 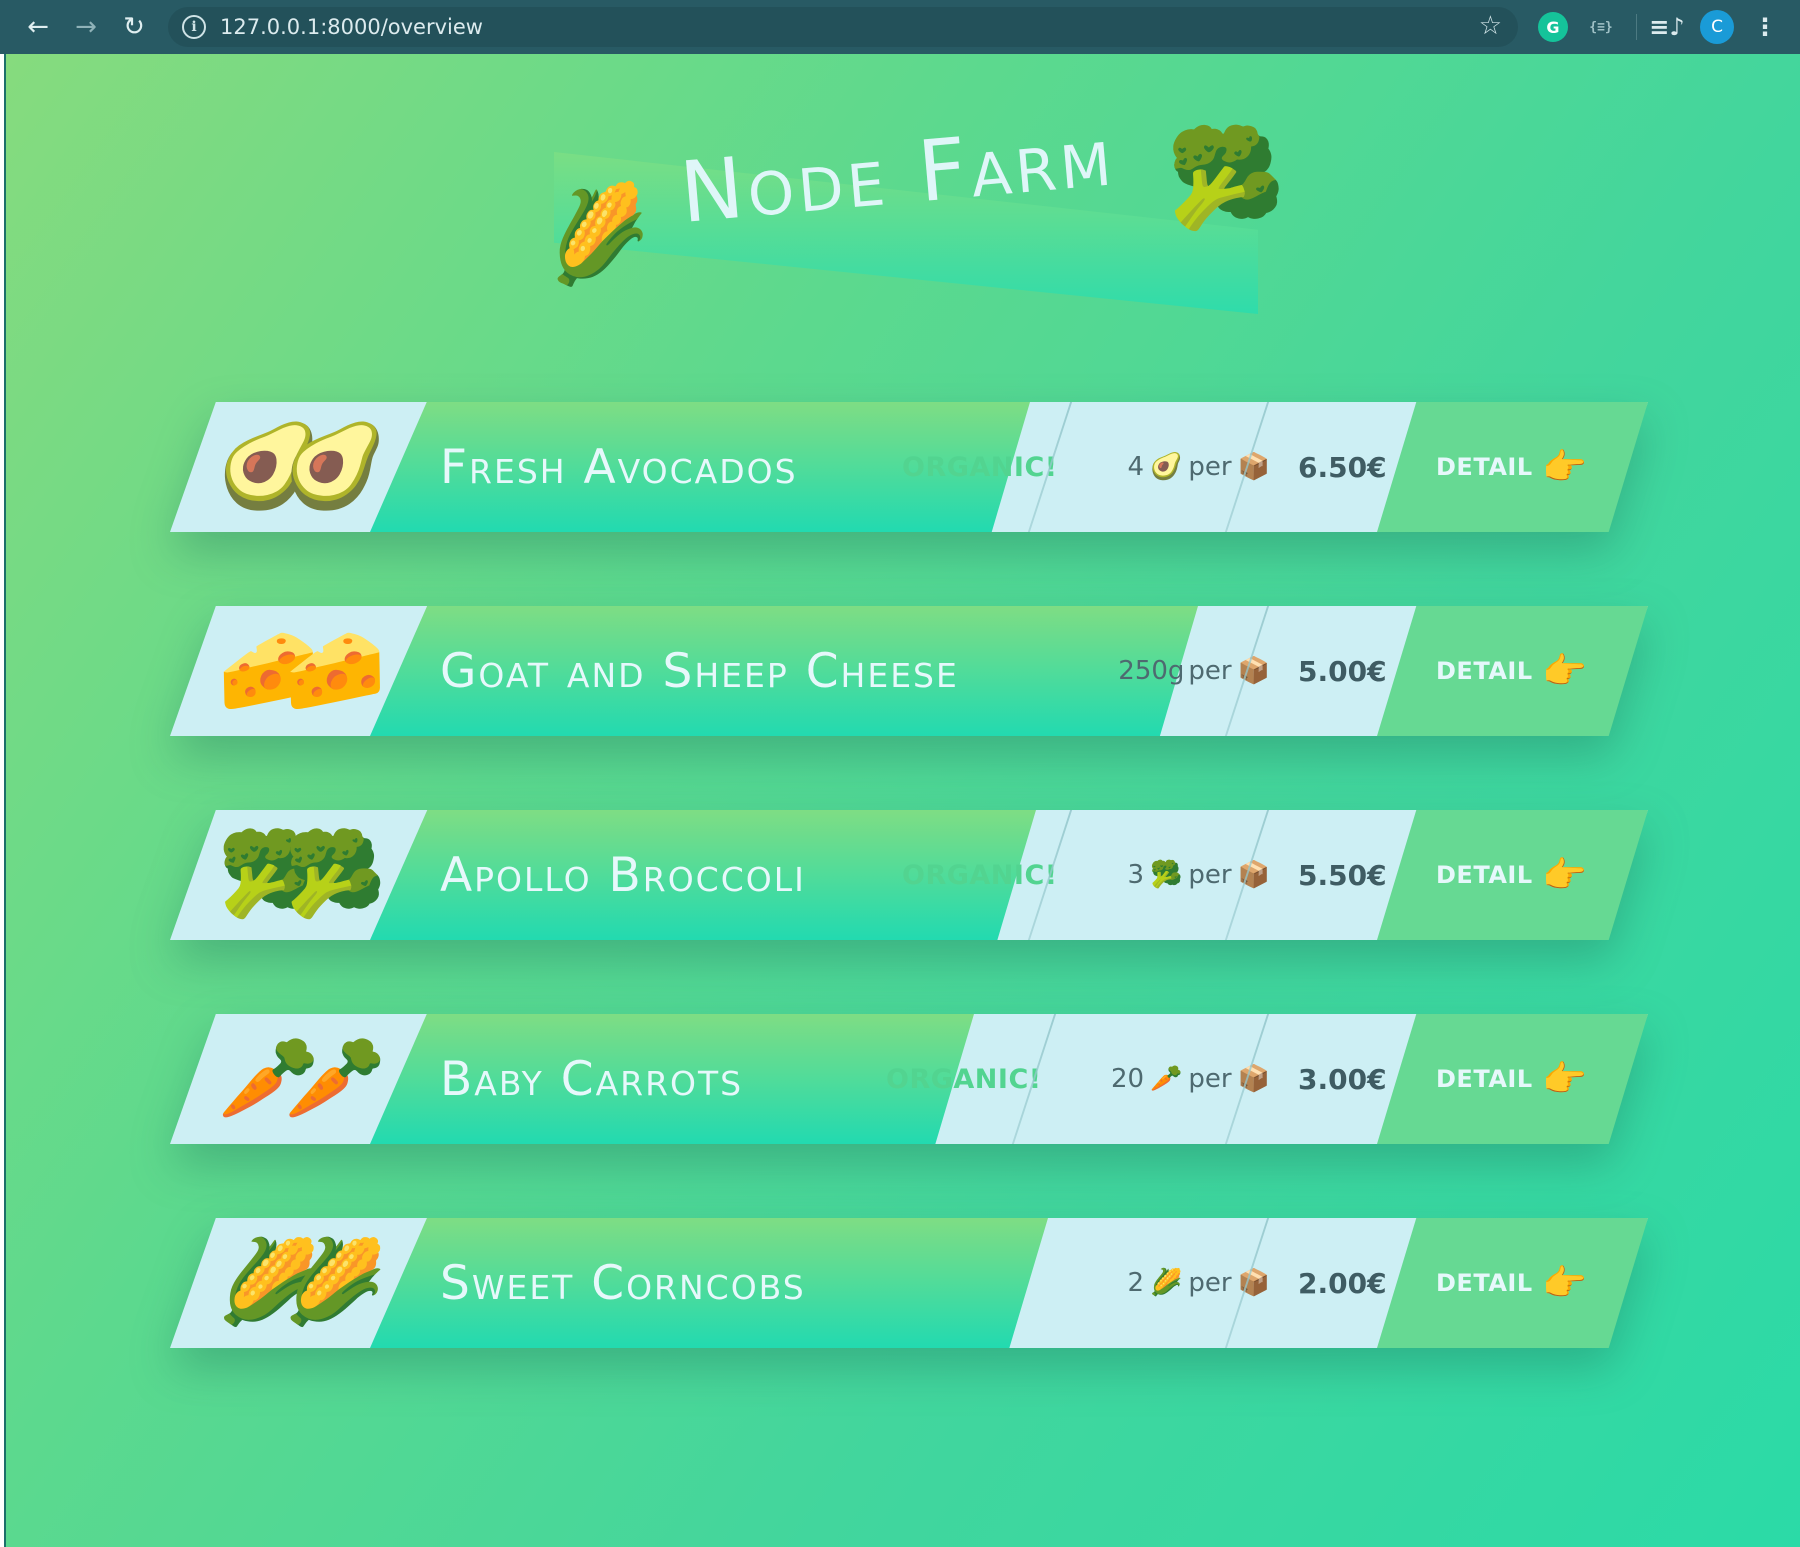 I want to click on quantity-amount: 2, so click(x=1136, y=1283).